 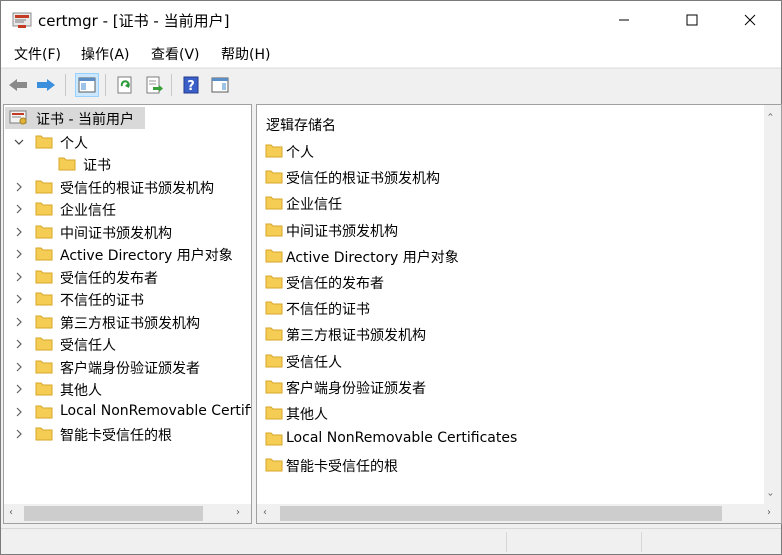 I want to click on scroll-up-icon: ‹, so click(x=770, y=115).